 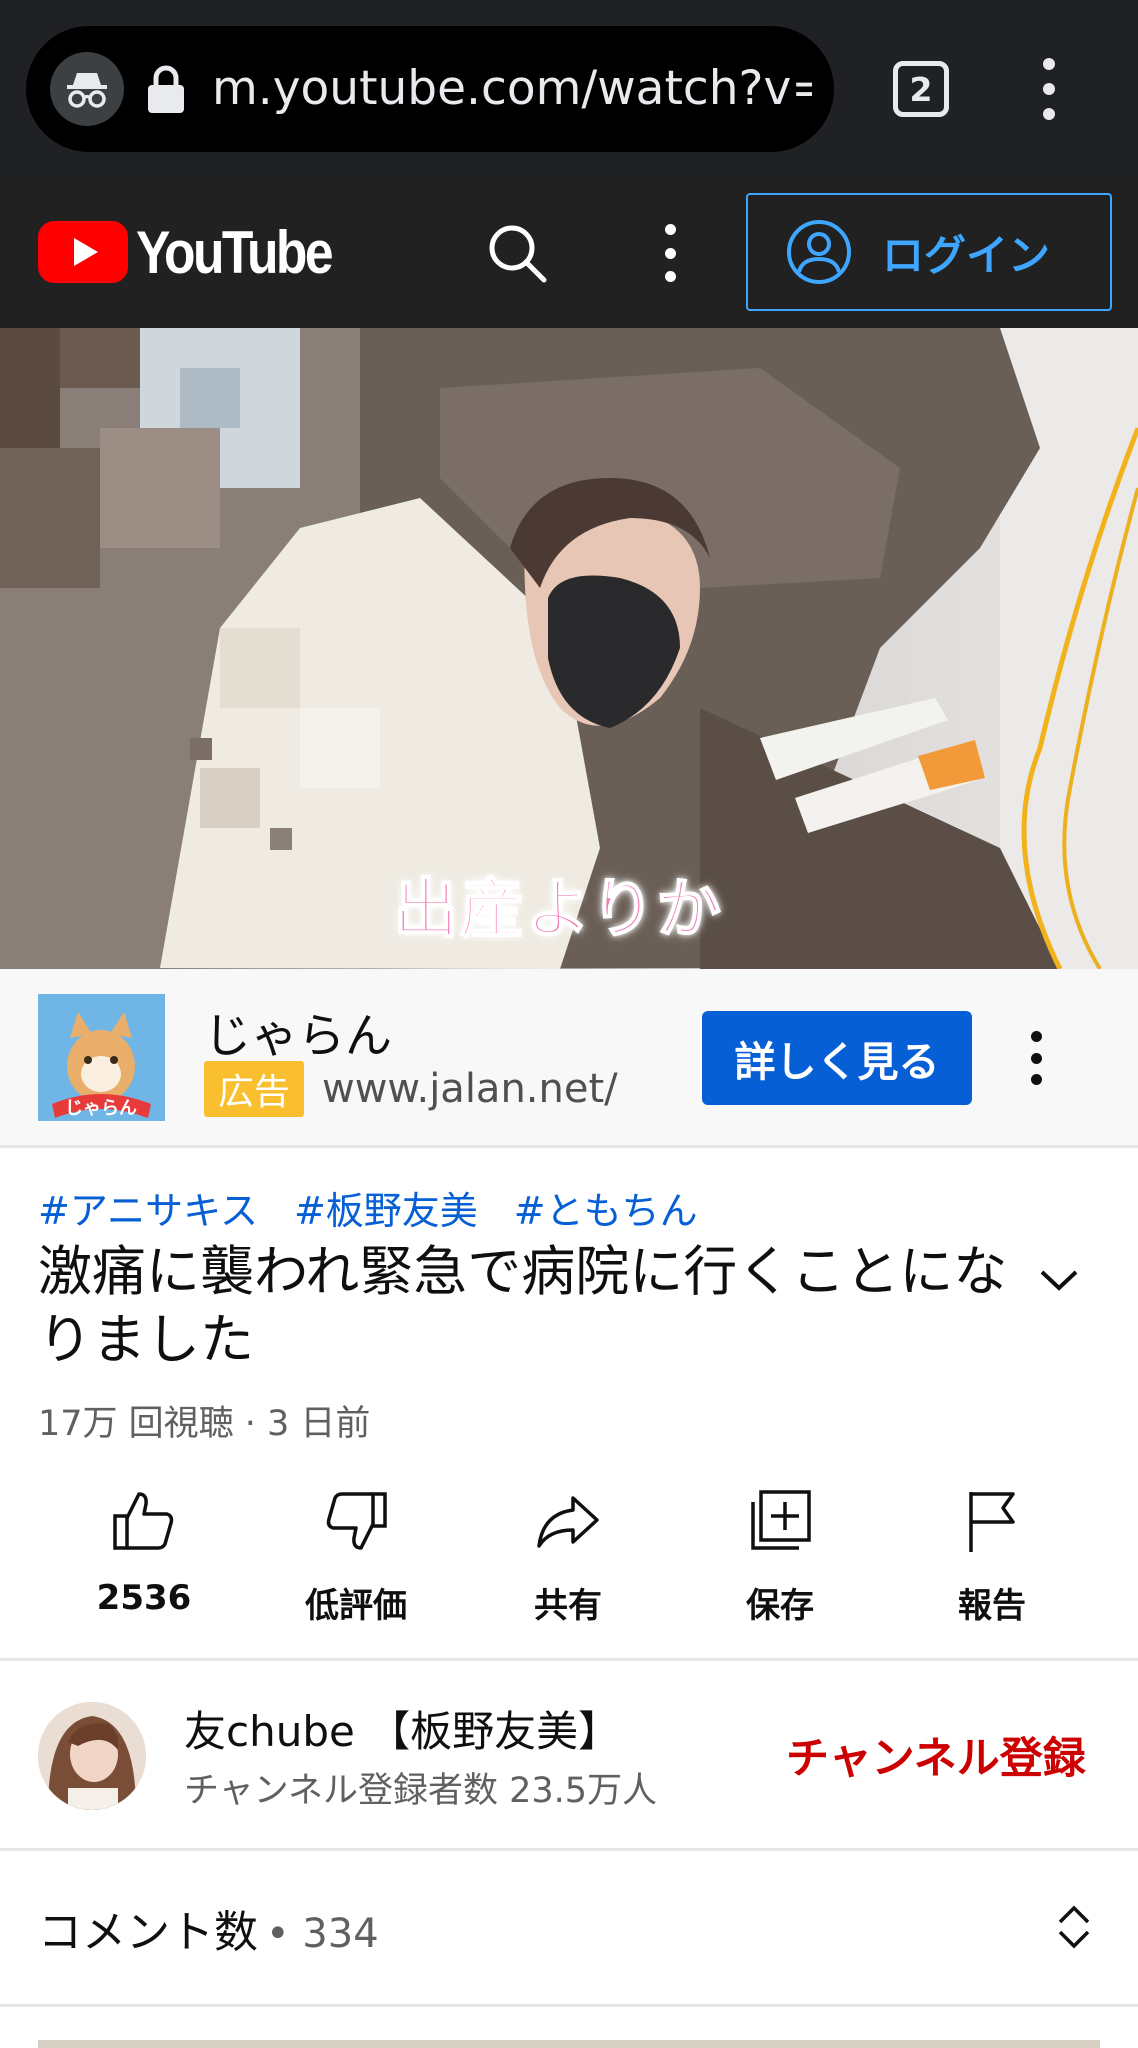 I want to click on subscriber-count: チャンネル登録者数 23.5万人, so click(x=421, y=1791).